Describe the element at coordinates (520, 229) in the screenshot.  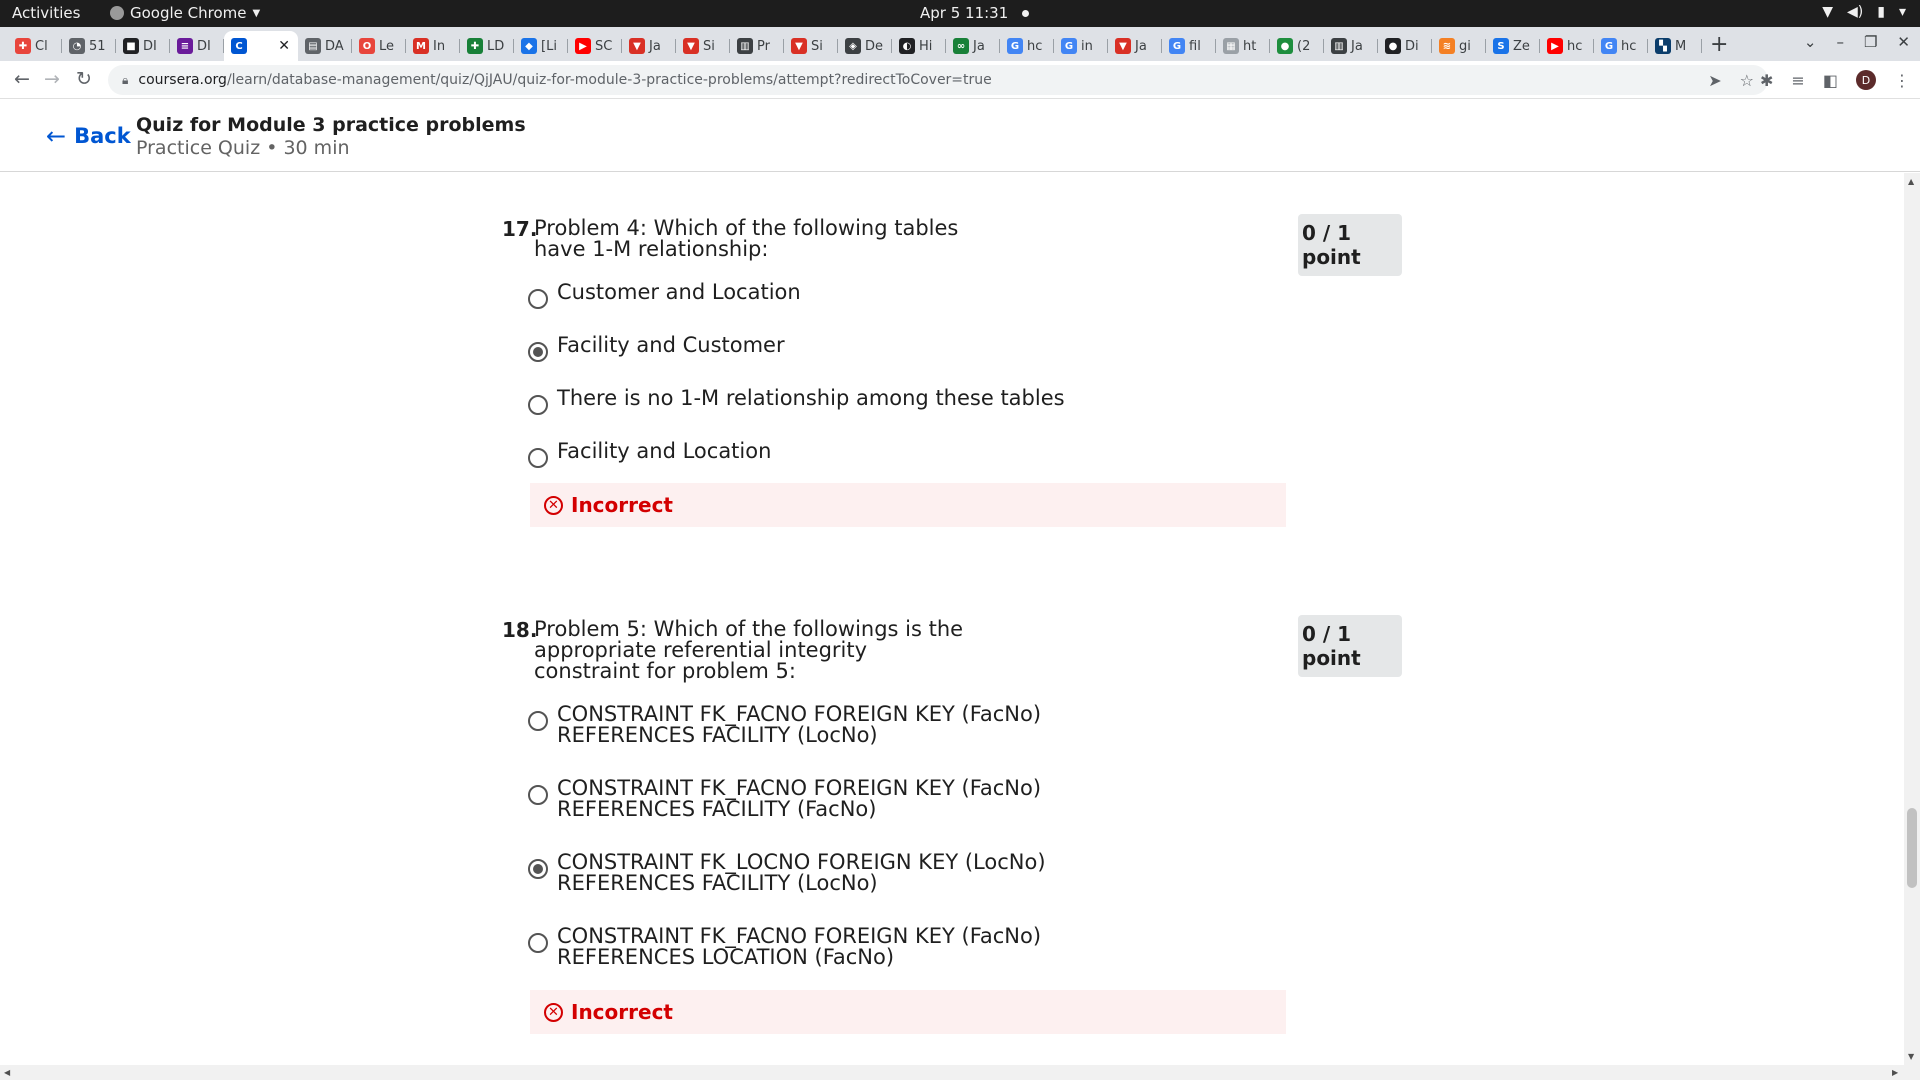
I see `question-number: 17.` at that location.